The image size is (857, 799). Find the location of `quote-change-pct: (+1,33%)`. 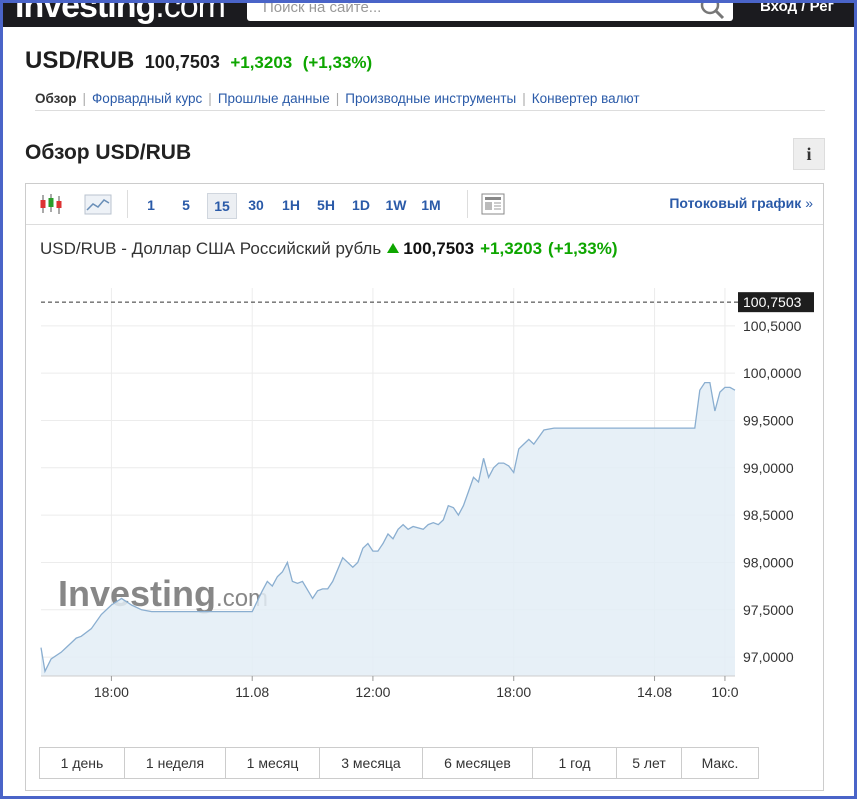

quote-change-pct: (+1,33%) is located at coordinates (337, 62).